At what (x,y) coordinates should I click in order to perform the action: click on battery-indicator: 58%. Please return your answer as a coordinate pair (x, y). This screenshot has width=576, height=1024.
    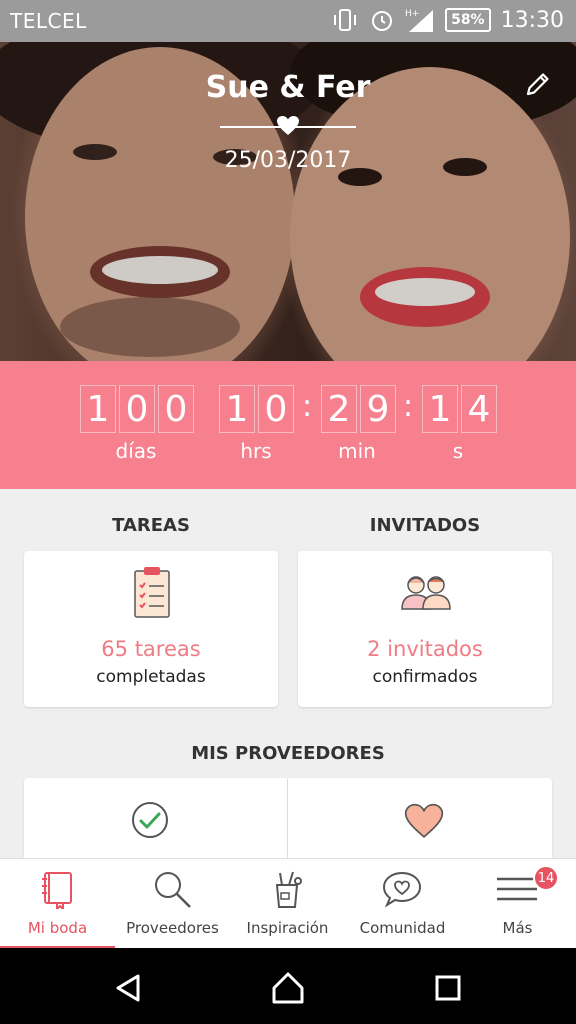
    Looking at the image, I should click on (468, 20).